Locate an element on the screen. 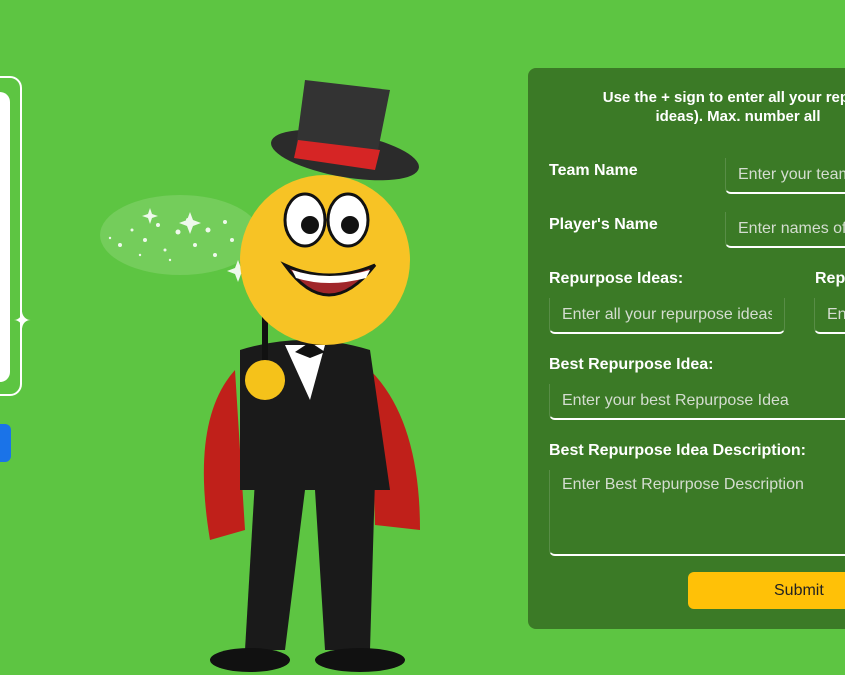  repurpose-ideas-input is located at coordinates (667, 315).